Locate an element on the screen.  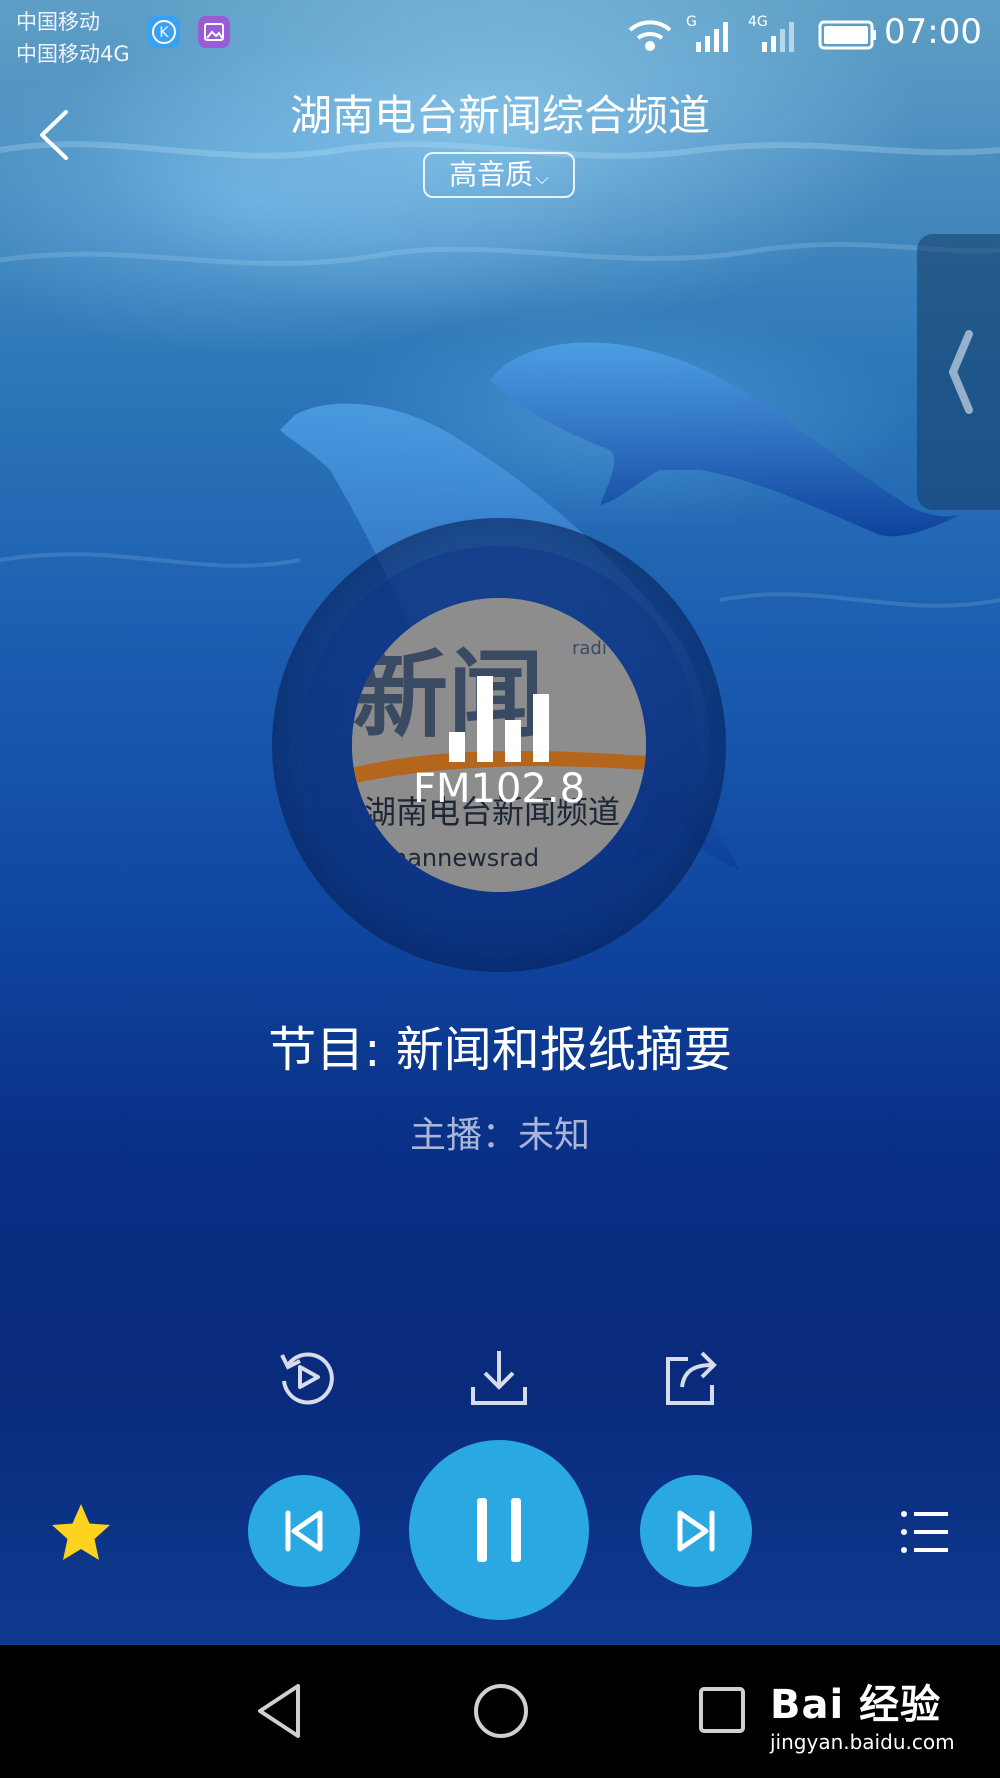
replay-button is located at coordinates (306, 1377).